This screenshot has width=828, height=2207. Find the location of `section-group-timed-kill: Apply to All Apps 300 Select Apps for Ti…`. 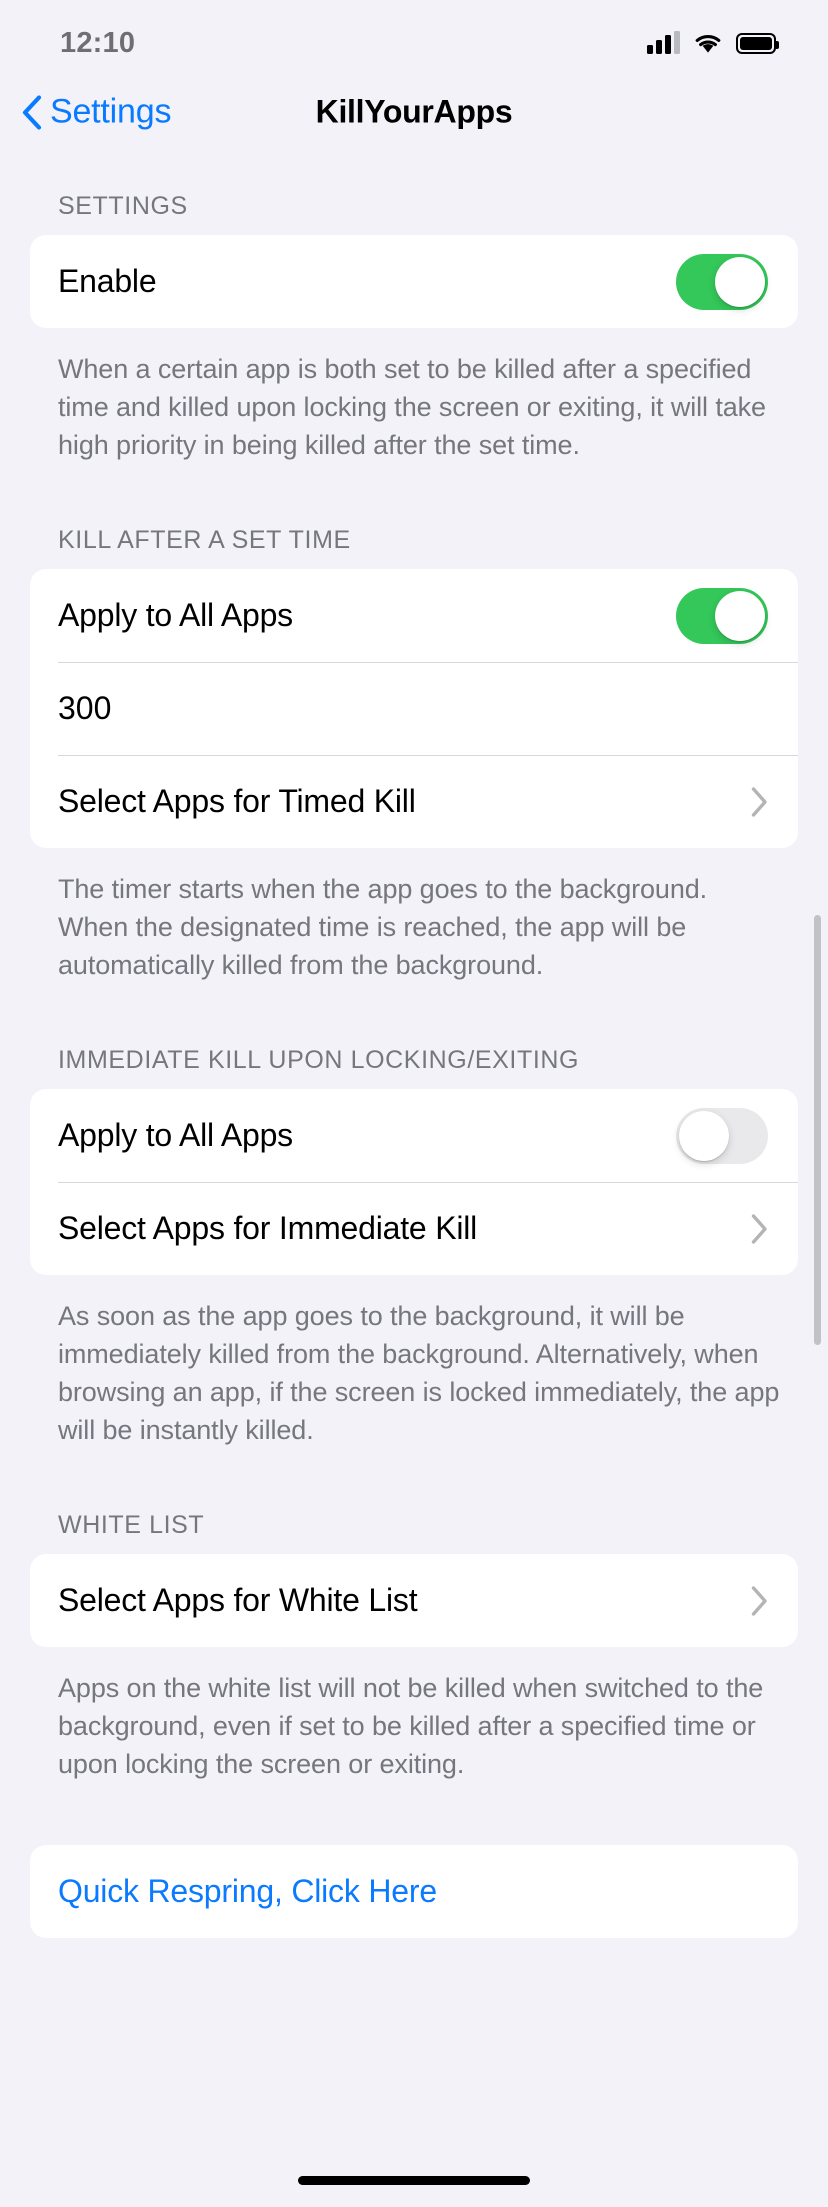

section-group-timed-kill: Apply to All Apps 300 Select Apps for Ti… is located at coordinates (414, 708).